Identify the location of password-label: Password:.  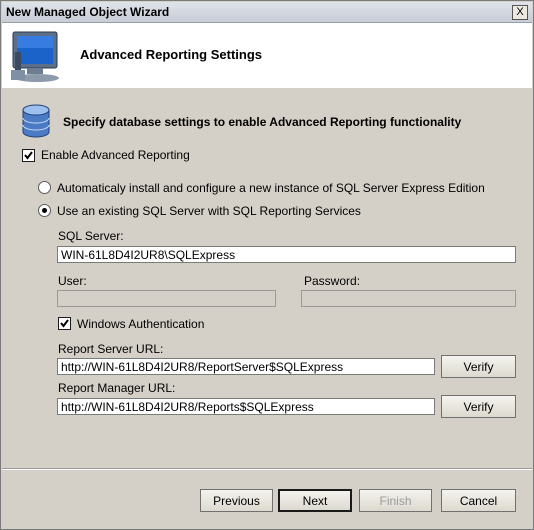
(332, 281).